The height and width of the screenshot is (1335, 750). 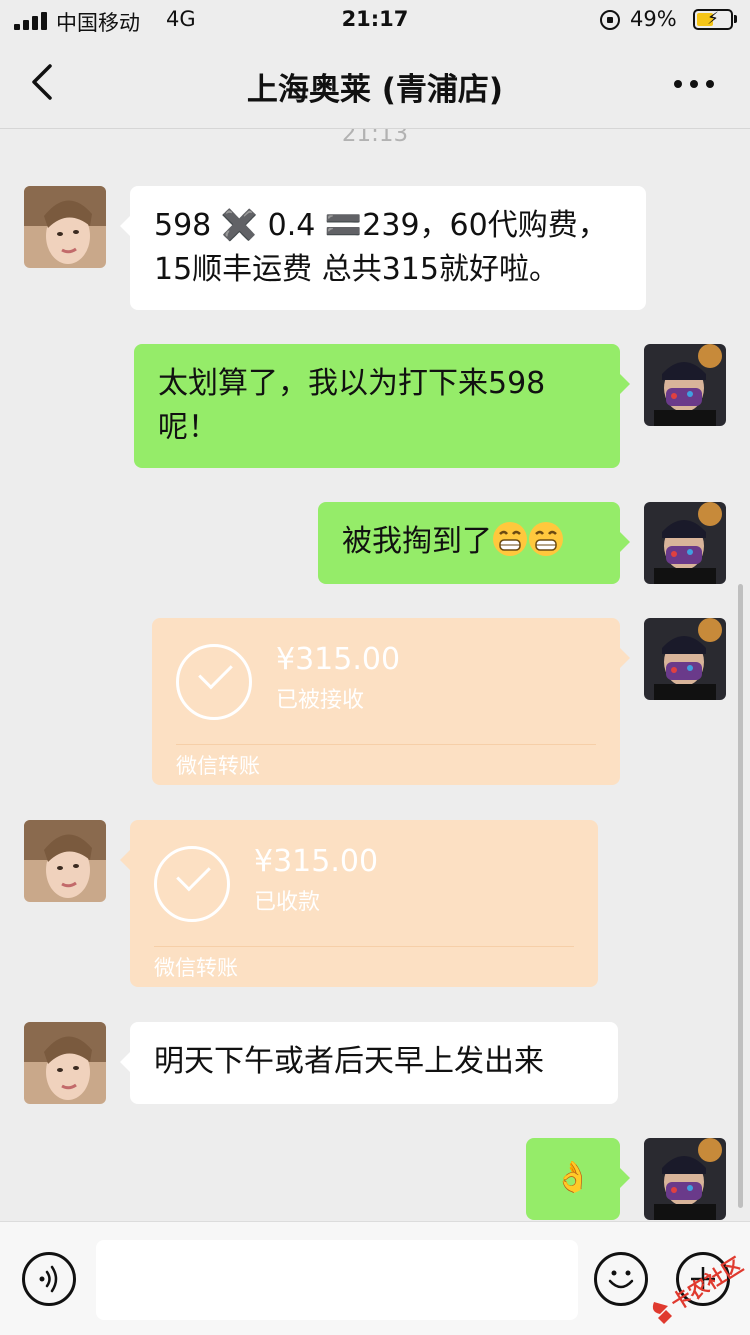 I want to click on status-bar: 中国移动 4G 21:17 49% ⚡, so click(x=375, y=20).